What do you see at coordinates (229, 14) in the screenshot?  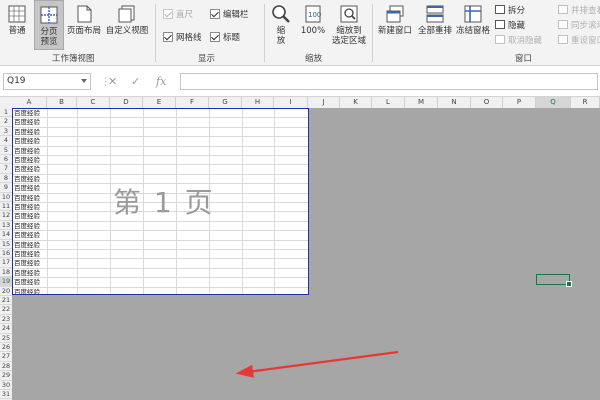 I see `formula-bar-checkbox: 编辑栏` at bounding box center [229, 14].